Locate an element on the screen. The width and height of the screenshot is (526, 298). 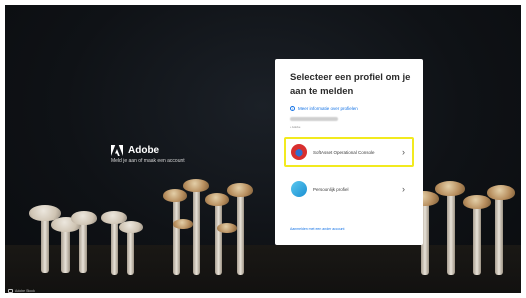
adobe-logo-icon is located at coordinates (117, 150).